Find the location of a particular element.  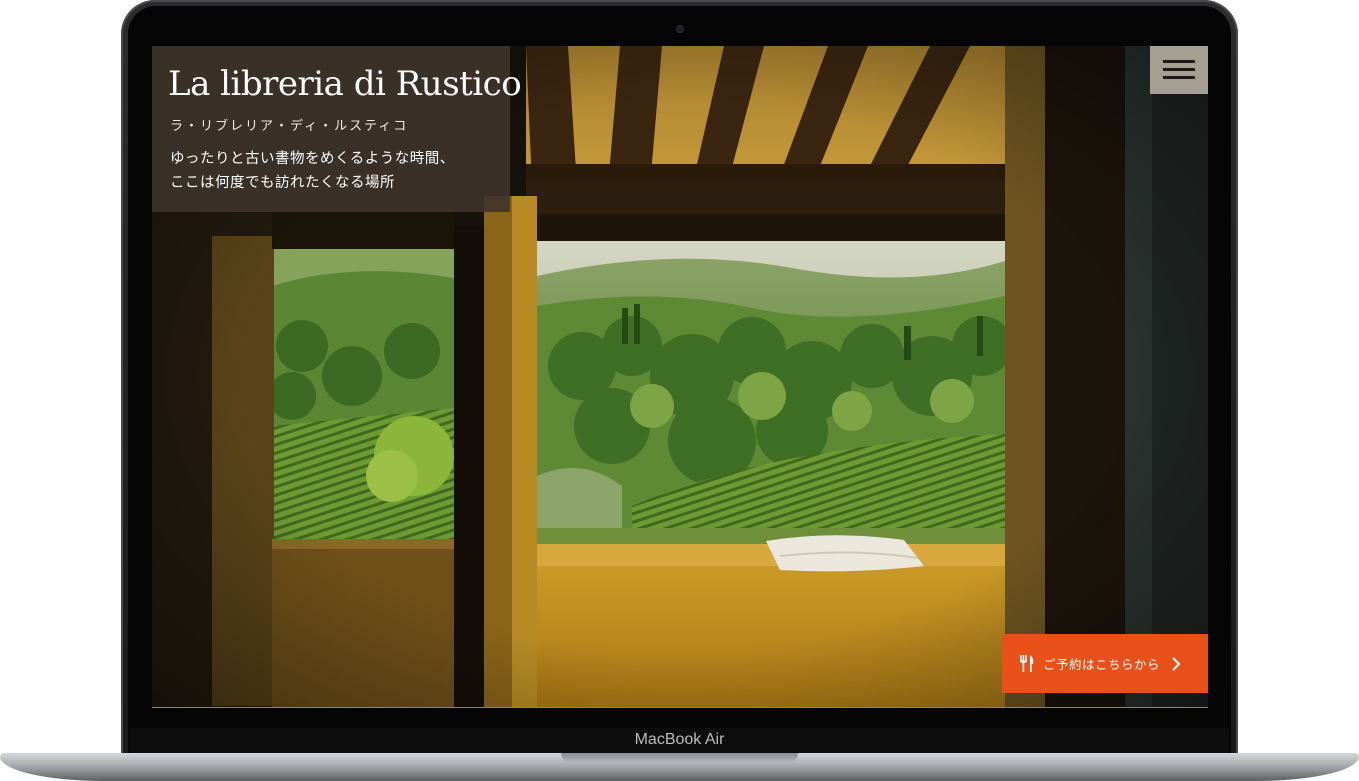

tagline-line: ゆったりと古い書物をめくるような時間、 is located at coordinates (312, 159).